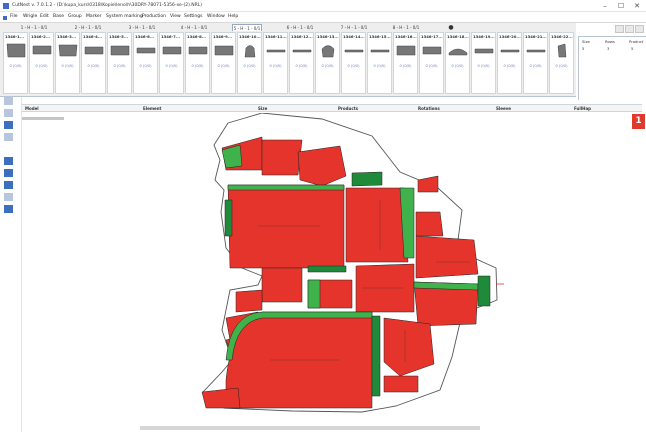 This screenshot has height=432, width=646. Describe the element at coordinates (621, 6) in the screenshot. I see `maximize-button: ☐` at that location.